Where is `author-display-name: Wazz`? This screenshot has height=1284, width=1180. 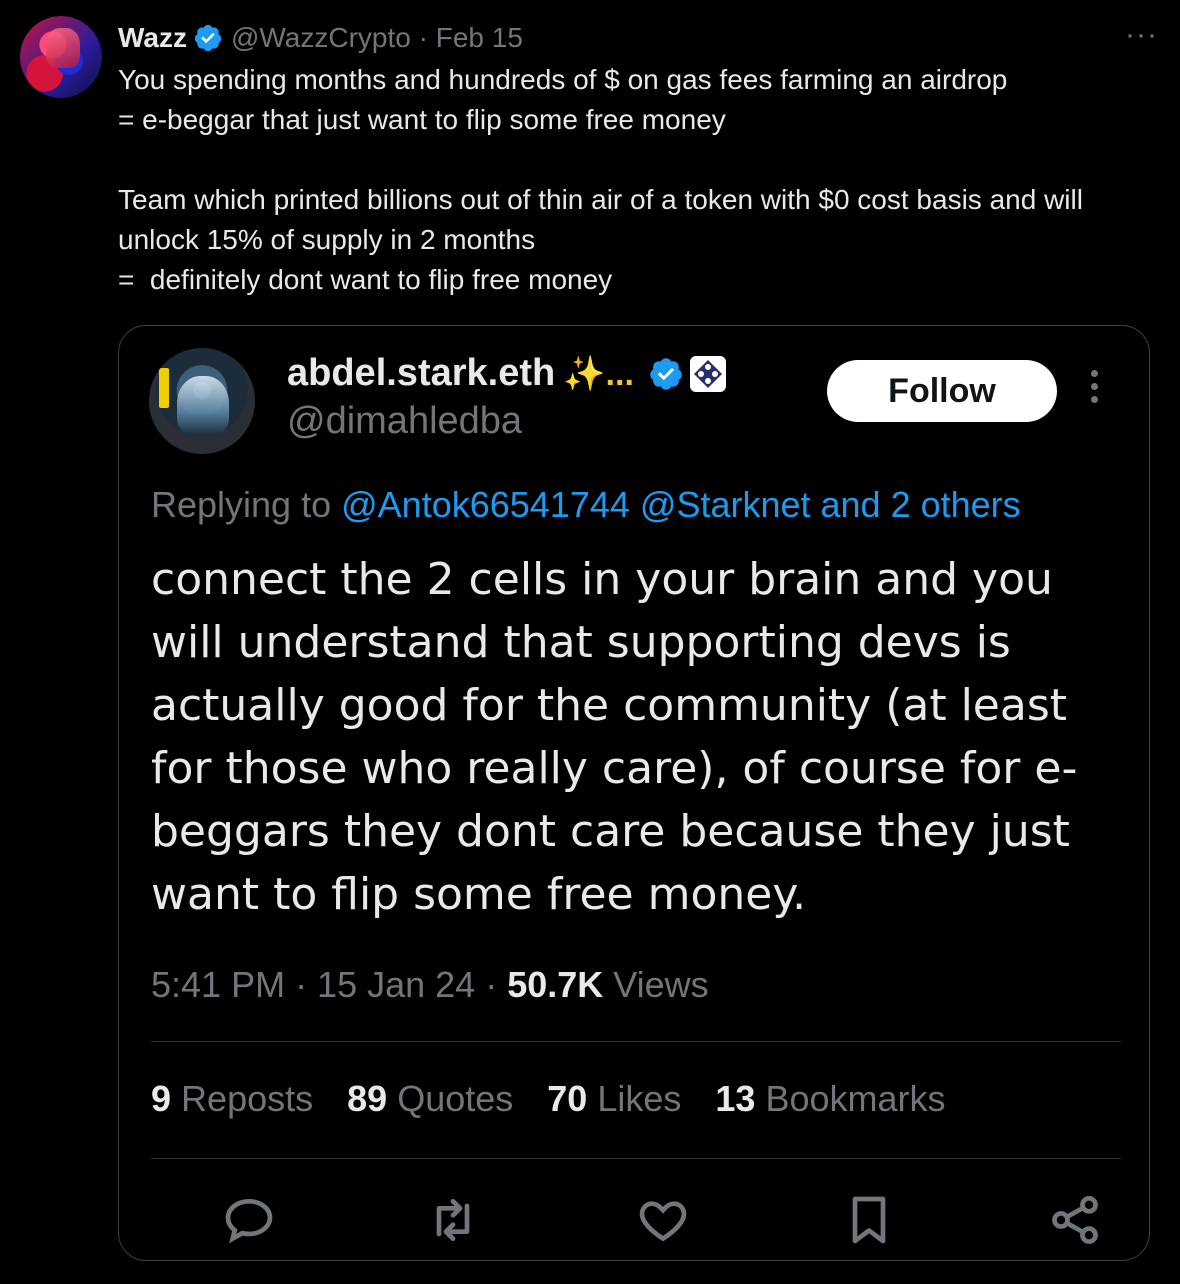 author-display-name: Wazz is located at coordinates (152, 38).